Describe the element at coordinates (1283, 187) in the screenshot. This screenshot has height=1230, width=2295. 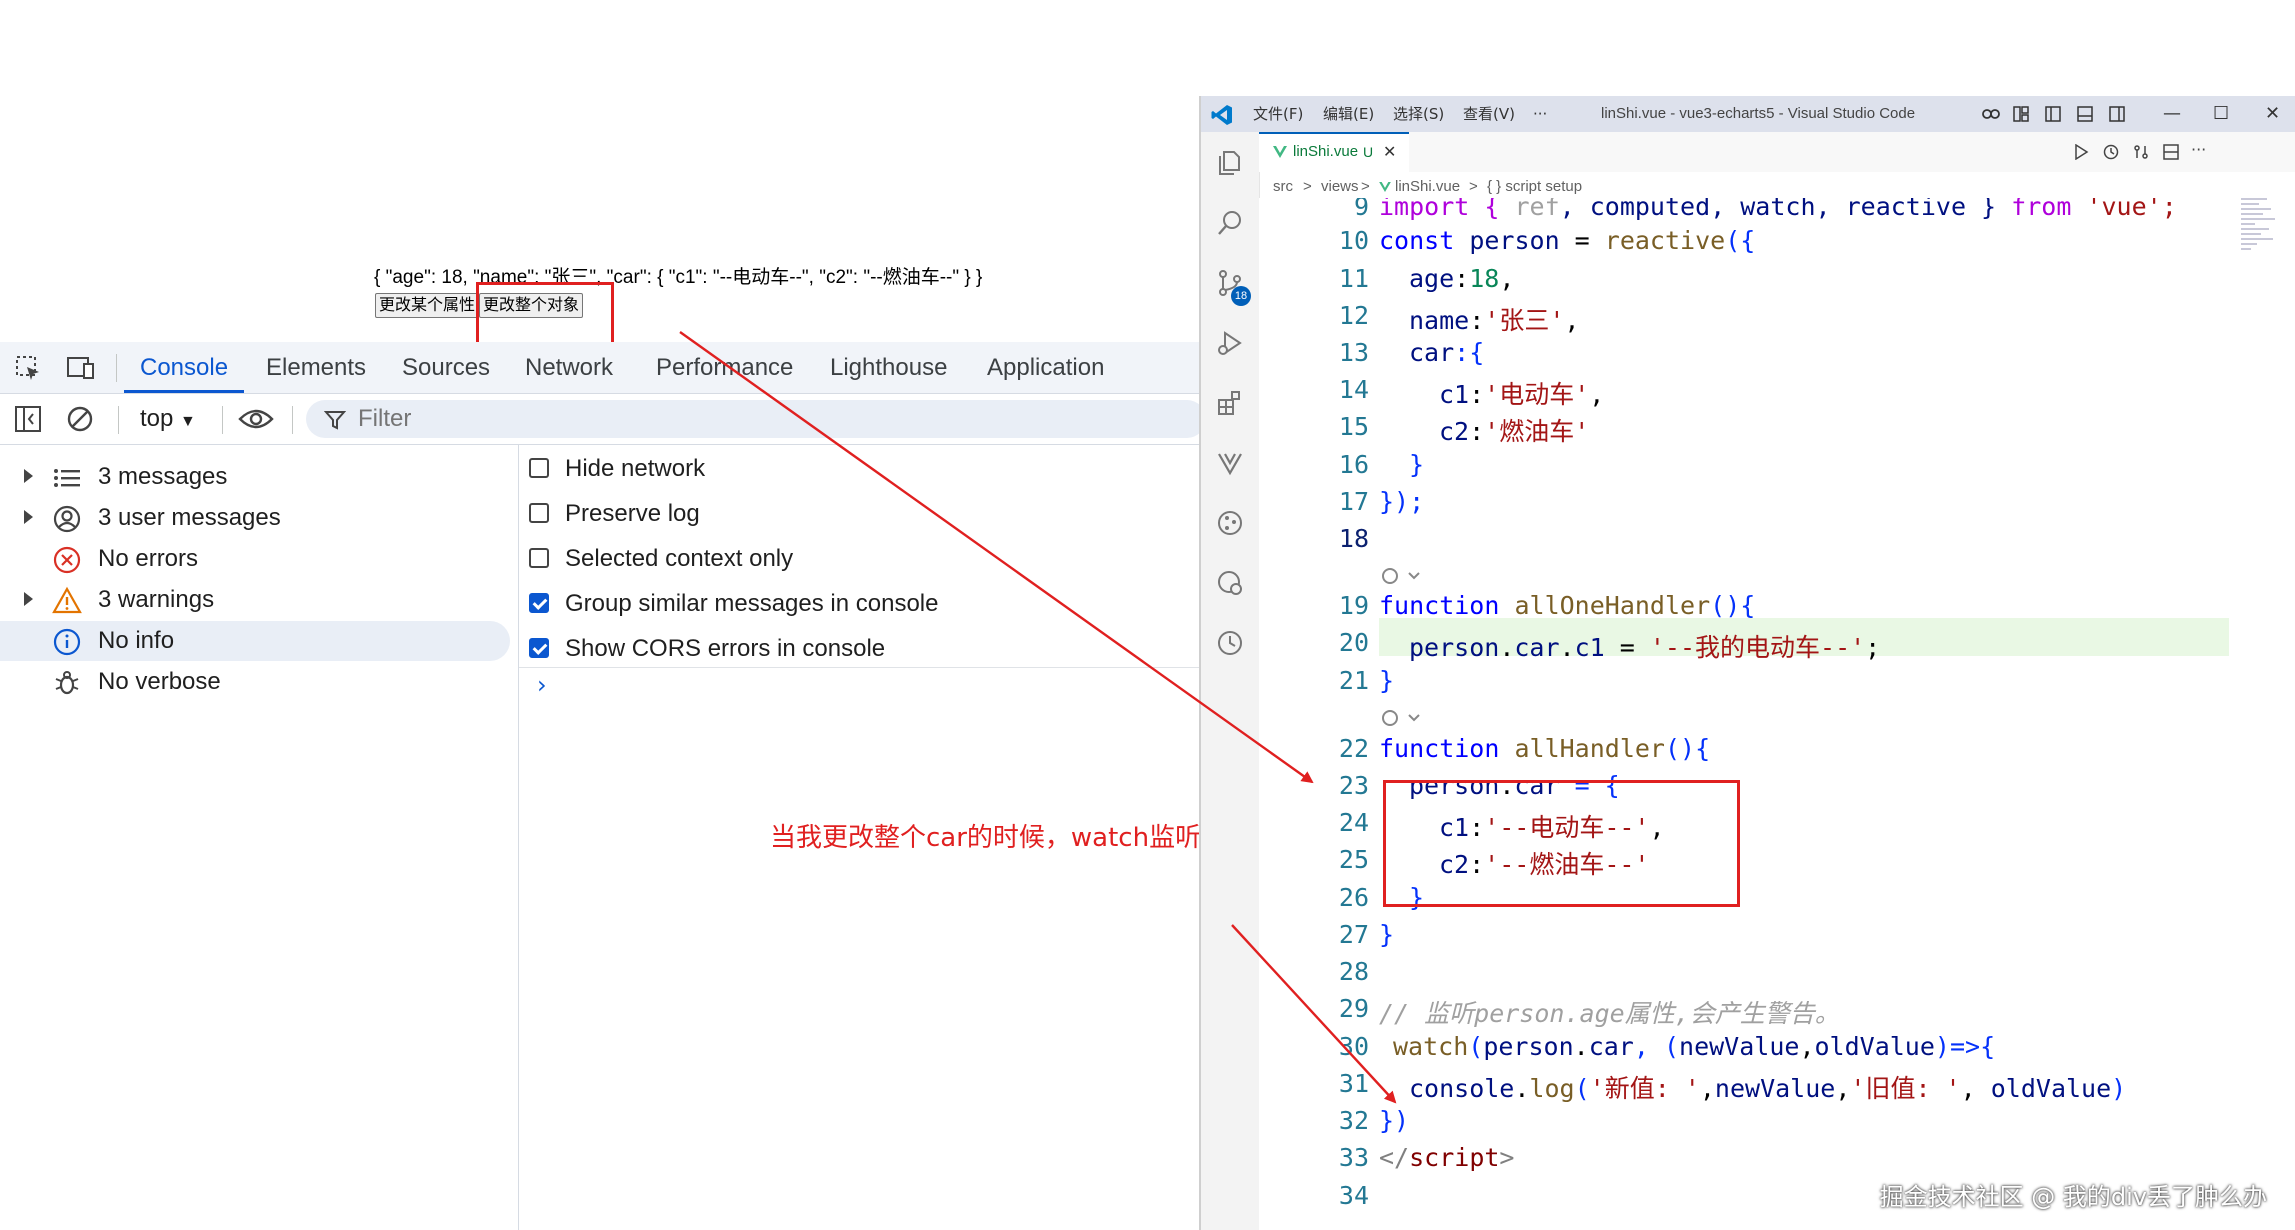
I see `breadcrumb-item: src` at that location.